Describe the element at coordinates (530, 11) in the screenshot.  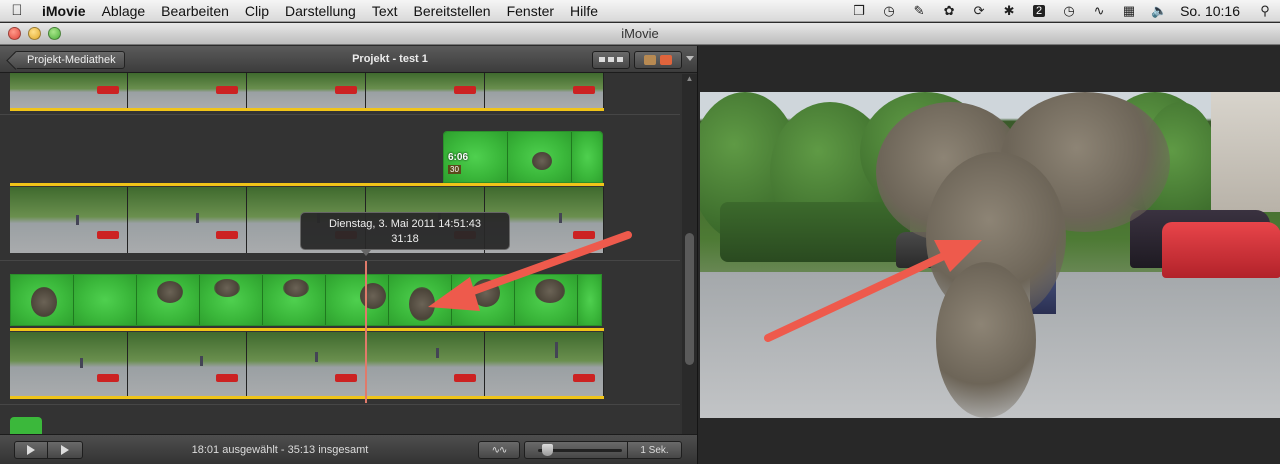
I see `menu-fenster: Fenster` at that location.